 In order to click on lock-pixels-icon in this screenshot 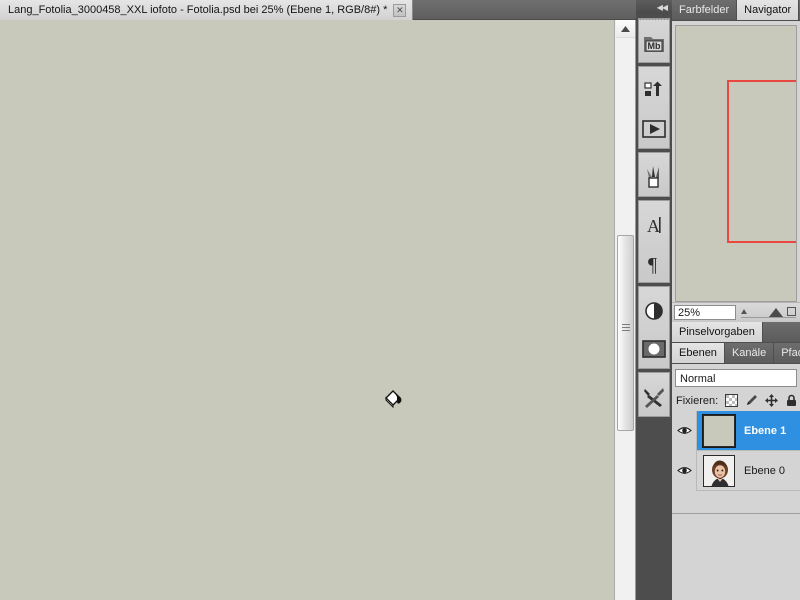, I will do `click(751, 400)`.